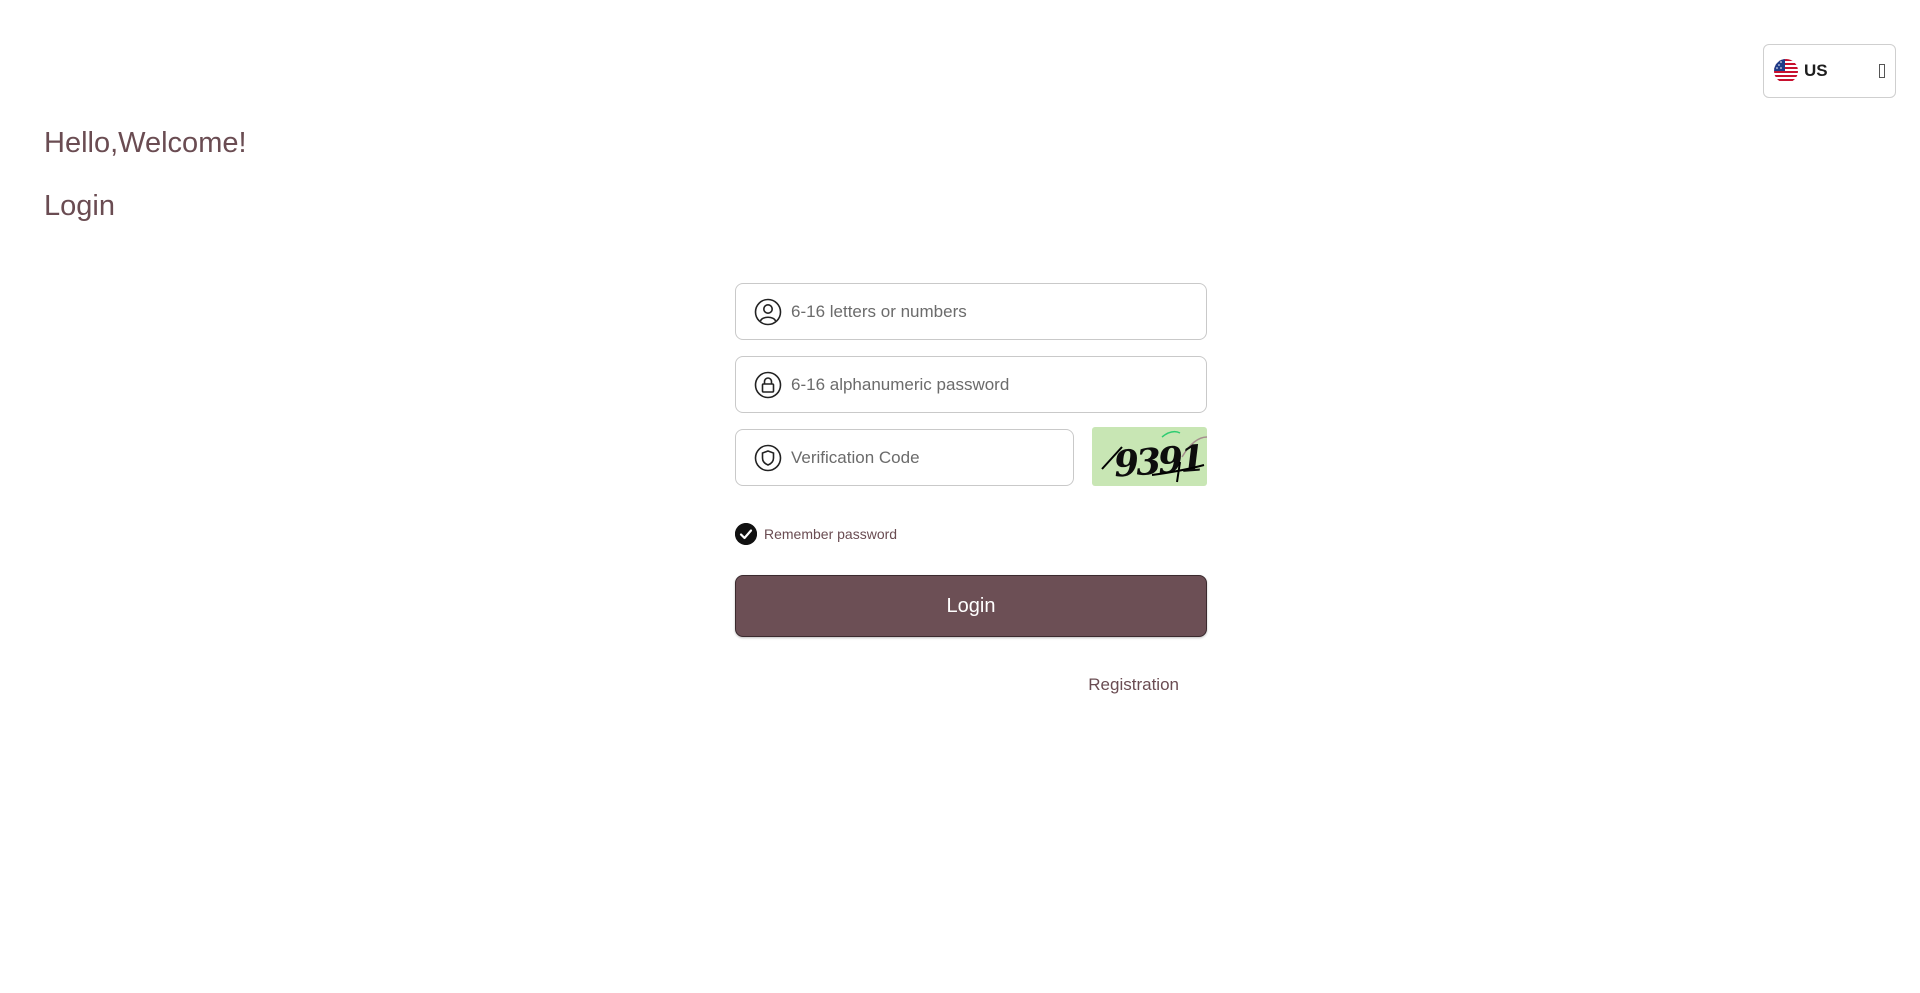 This screenshot has width=1920, height=993. Describe the element at coordinates (768, 457) in the screenshot. I see `shield-icon` at that location.